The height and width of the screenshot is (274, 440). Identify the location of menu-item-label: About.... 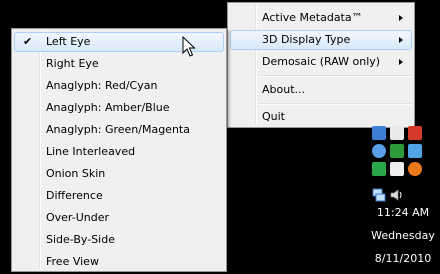
(284, 89).